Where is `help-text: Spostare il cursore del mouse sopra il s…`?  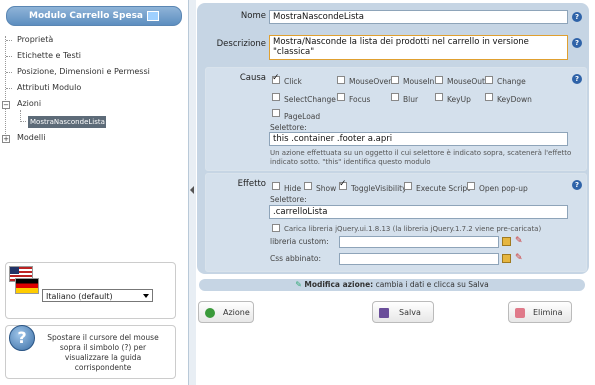
help-text: Spostare il cursore del mouse sopra il s… is located at coordinates (103, 352).